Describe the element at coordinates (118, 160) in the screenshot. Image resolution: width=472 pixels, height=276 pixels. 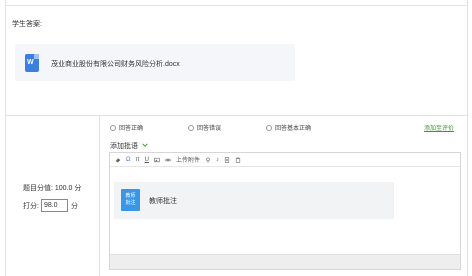
I see `eraser-icon` at that location.